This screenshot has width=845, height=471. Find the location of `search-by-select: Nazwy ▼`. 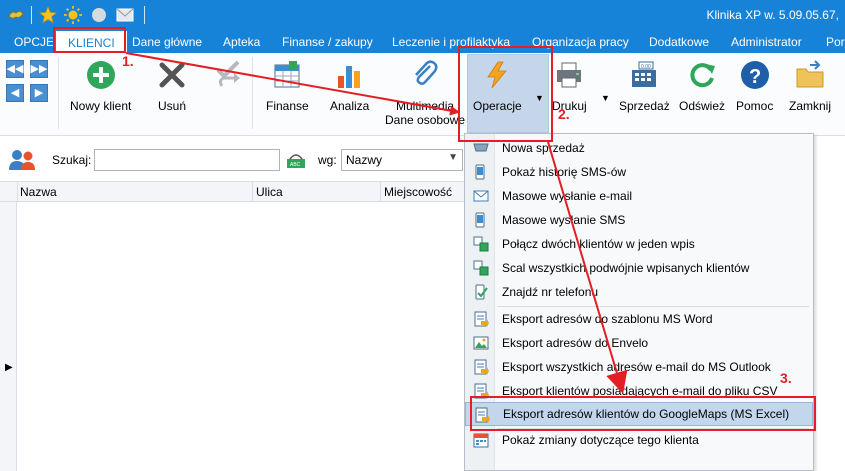

search-by-select: Nazwy ▼ is located at coordinates (402, 160).